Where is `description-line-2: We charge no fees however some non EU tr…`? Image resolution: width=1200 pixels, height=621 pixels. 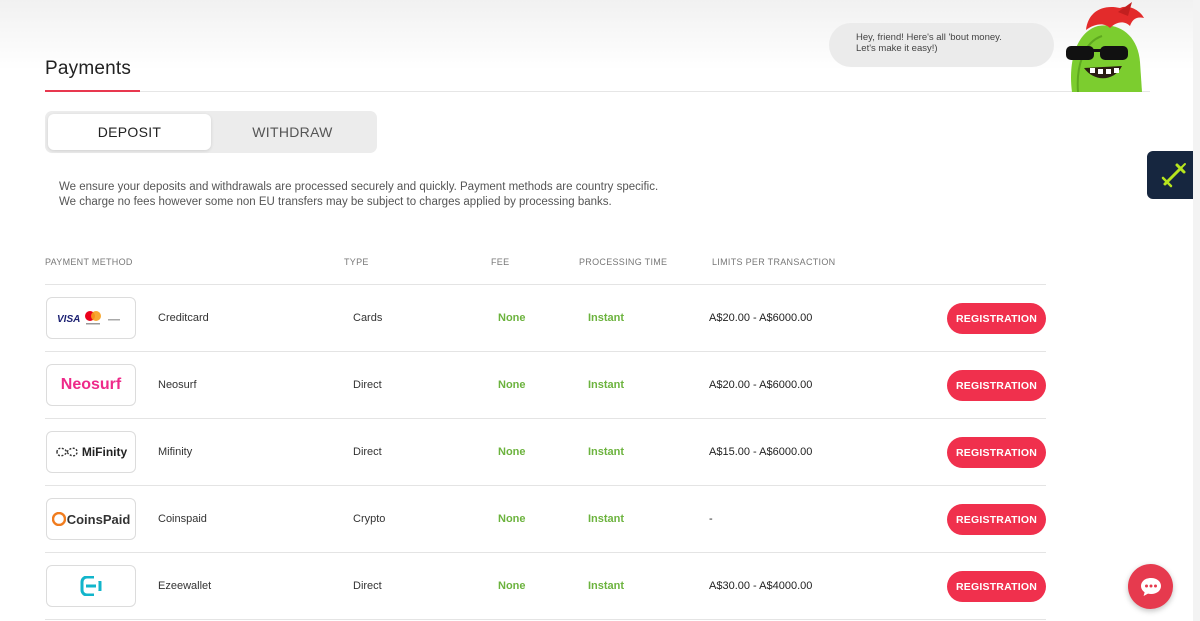 description-line-2: We charge no fees however some non EU tr… is located at coordinates (335, 202).